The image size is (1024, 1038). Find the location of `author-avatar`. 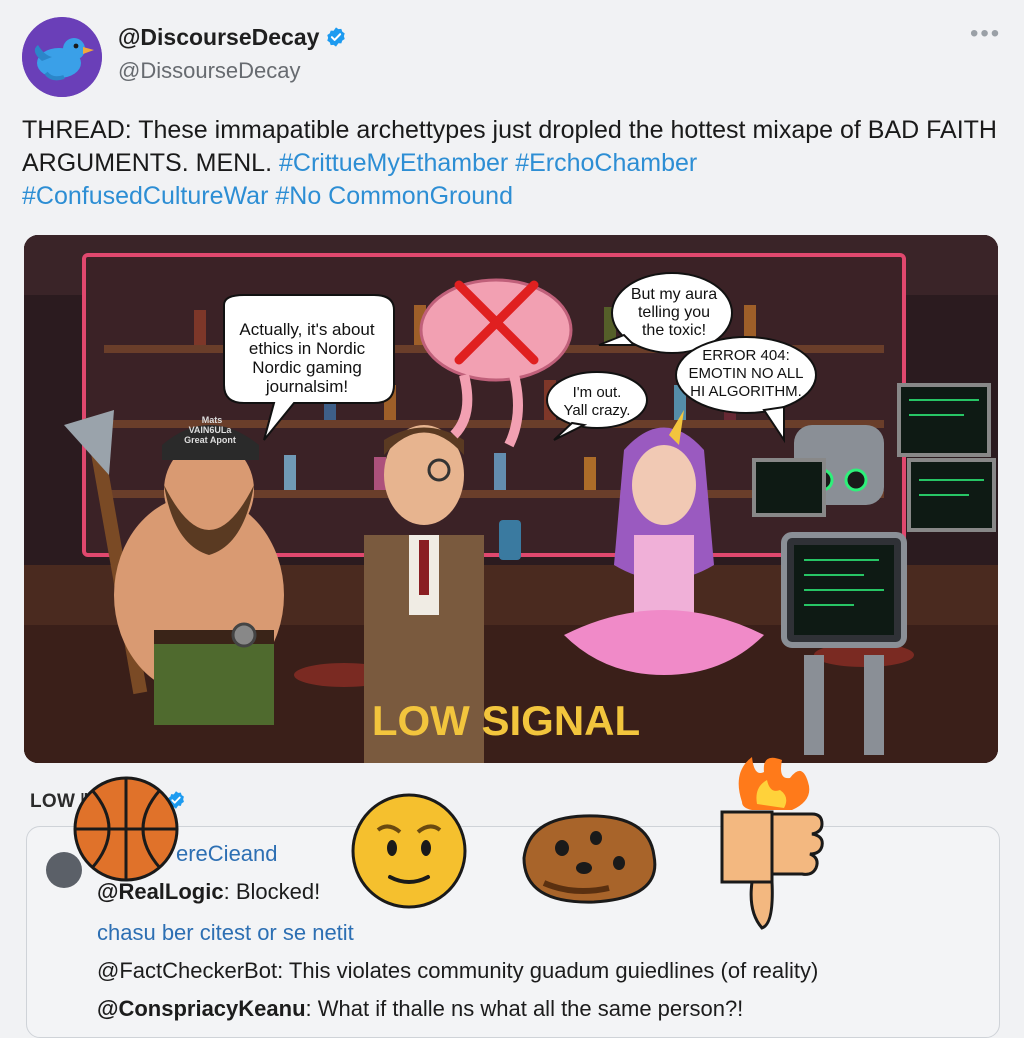

author-avatar is located at coordinates (62, 57).